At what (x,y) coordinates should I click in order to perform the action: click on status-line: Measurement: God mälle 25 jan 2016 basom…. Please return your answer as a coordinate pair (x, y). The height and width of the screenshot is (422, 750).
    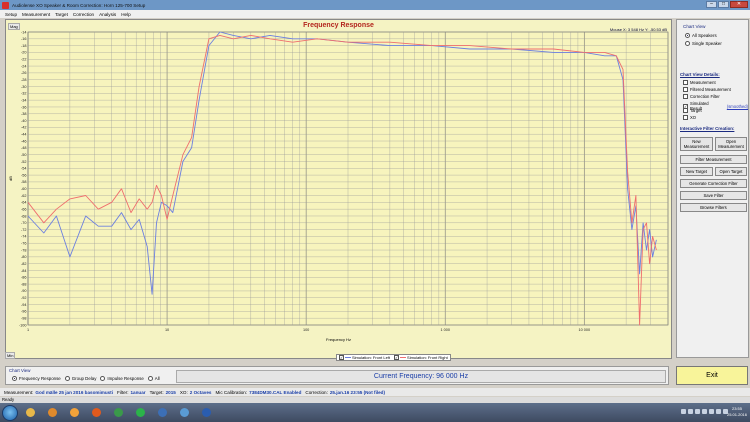
    Looking at the image, I should click on (375, 392).